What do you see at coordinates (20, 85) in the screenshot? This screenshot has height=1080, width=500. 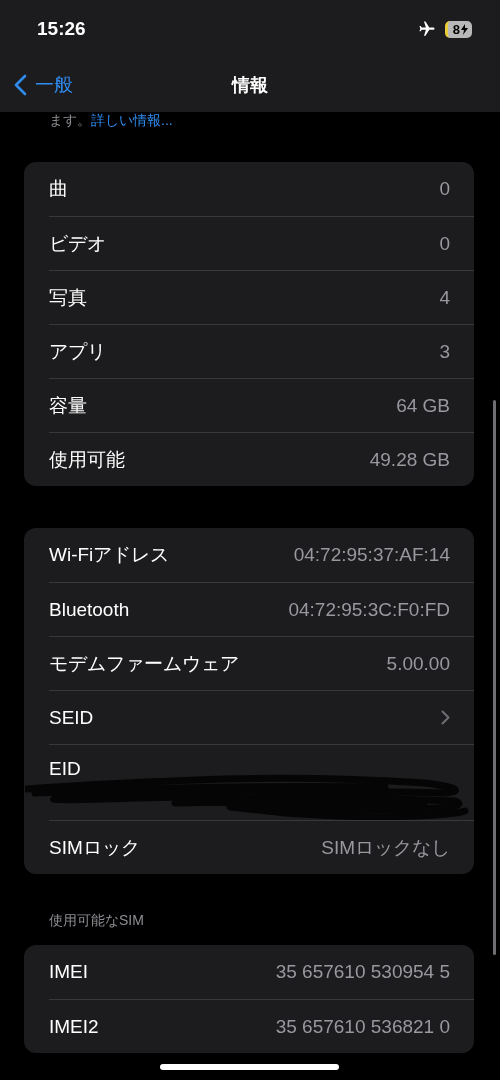 I see `chevron-left-icon` at bounding box center [20, 85].